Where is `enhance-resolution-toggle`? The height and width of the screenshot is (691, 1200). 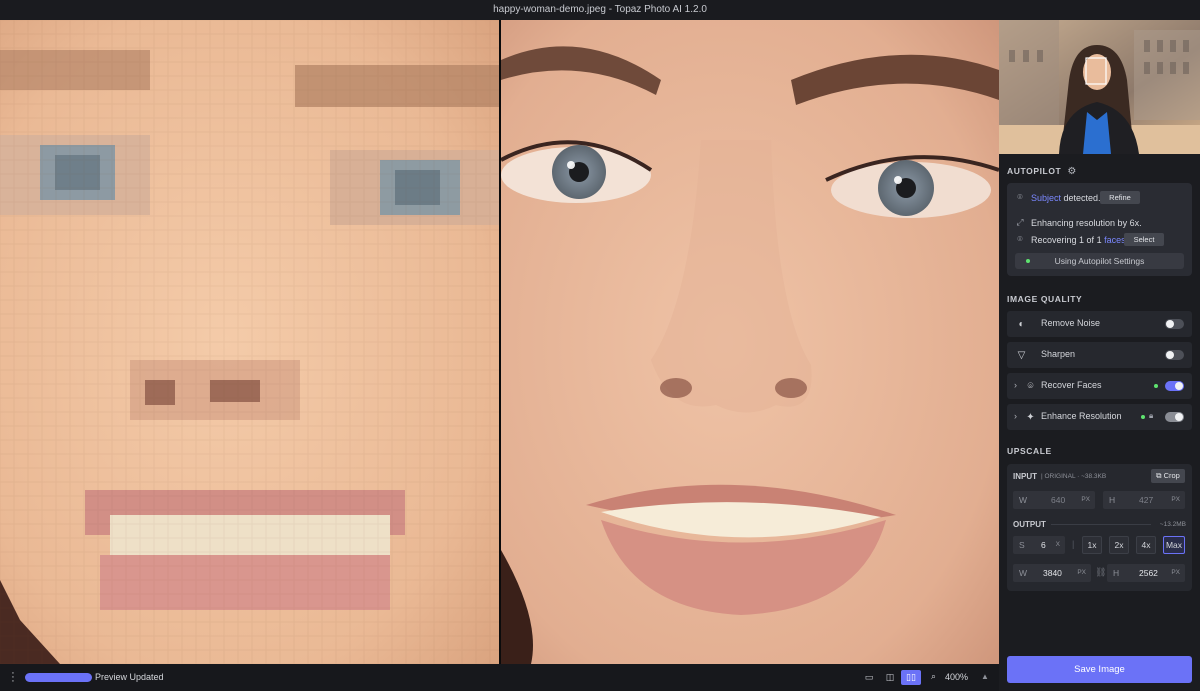 enhance-resolution-toggle is located at coordinates (1174, 417).